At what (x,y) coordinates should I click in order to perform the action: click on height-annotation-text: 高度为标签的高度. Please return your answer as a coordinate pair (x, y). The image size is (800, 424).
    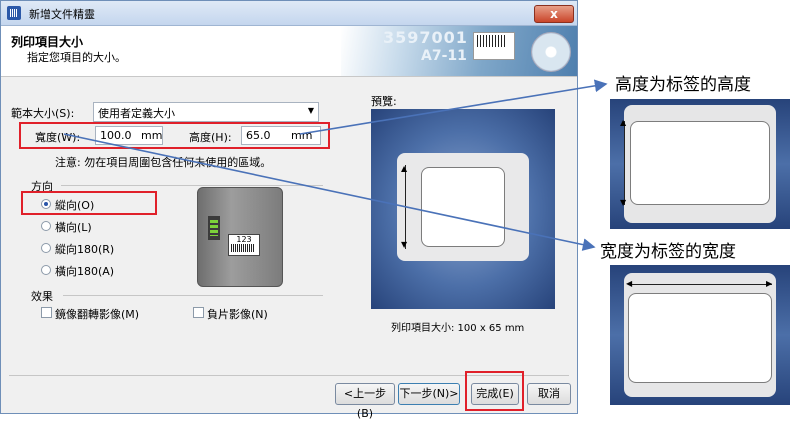
    Looking at the image, I should click on (683, 85).